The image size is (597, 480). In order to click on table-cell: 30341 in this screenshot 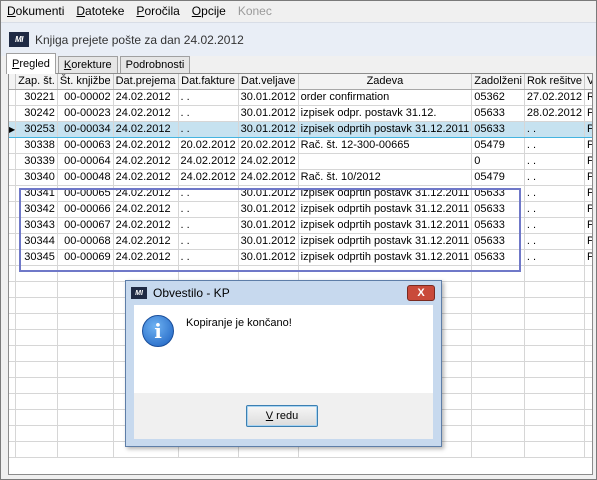, I will do `click(36, 193)`.